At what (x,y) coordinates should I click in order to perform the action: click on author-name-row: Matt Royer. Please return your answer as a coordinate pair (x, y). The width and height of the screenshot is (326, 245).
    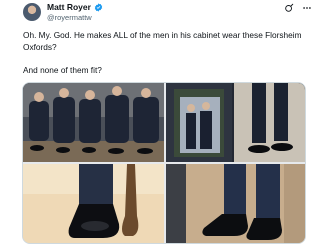
    Looking at the image, I should click on (75, 7).